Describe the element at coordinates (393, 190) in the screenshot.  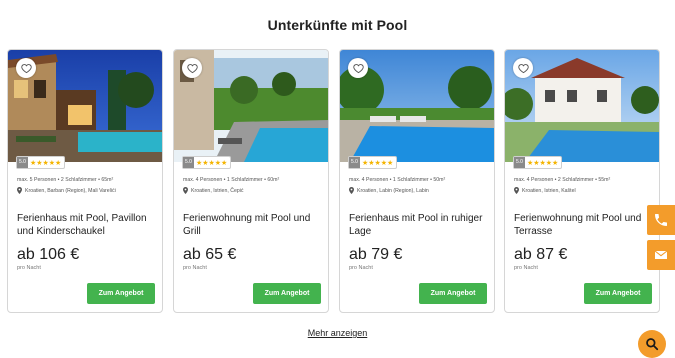
I see `location-text: Kroatien, Labin (Region), Labin` at that location.